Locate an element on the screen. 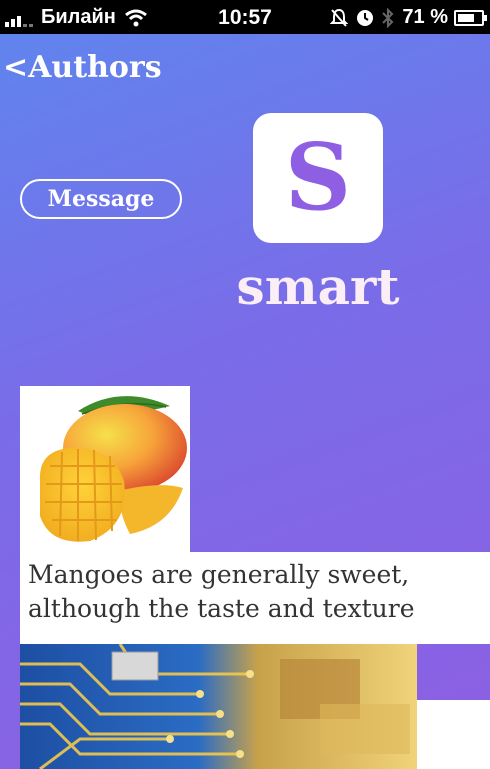  mango-photo is located at coordinates (105, 470).